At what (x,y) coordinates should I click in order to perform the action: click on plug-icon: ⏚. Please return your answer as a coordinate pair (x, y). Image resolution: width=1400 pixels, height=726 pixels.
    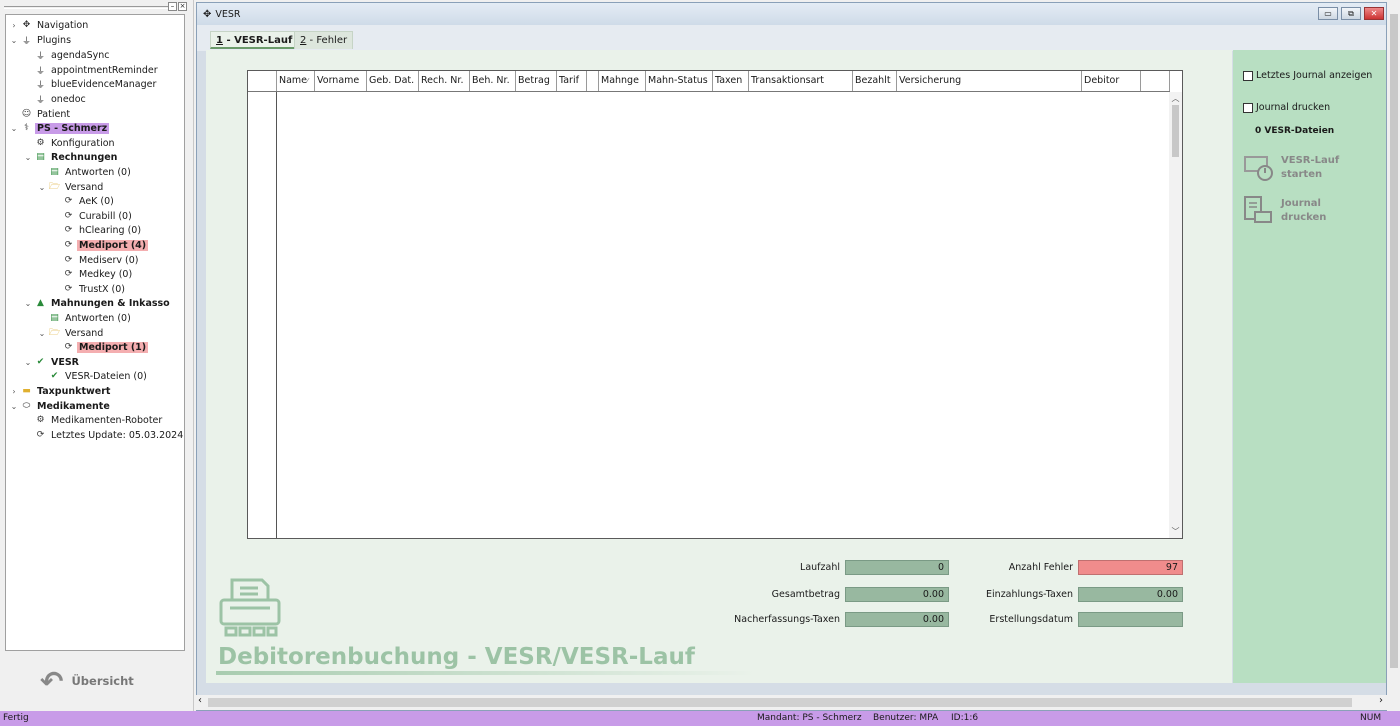
    Looking at the image, I should click on (40, 56).